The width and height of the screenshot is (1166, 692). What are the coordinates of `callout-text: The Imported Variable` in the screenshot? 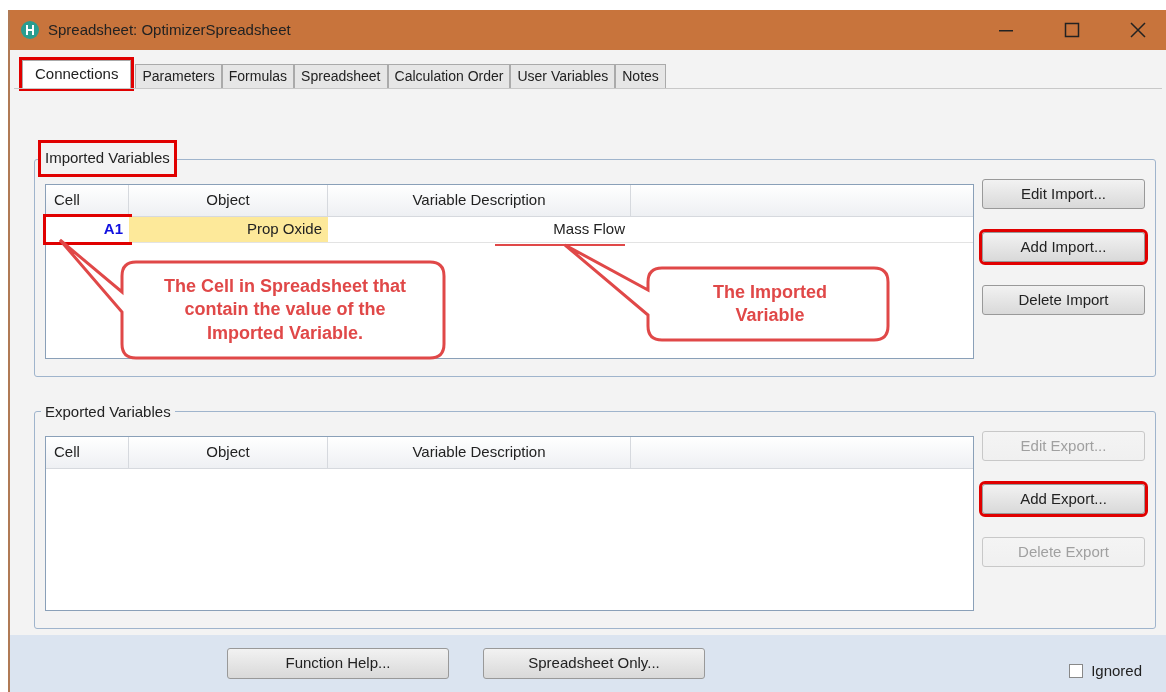 It's located at (770, 303).